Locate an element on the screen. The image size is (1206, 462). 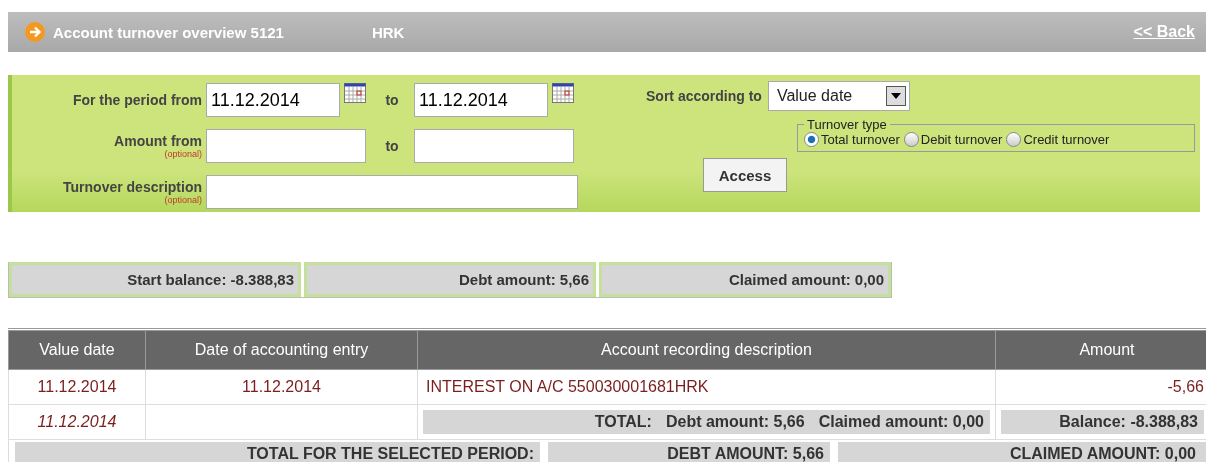
total-label: TOTAL: is located at coordinates (623, 422).